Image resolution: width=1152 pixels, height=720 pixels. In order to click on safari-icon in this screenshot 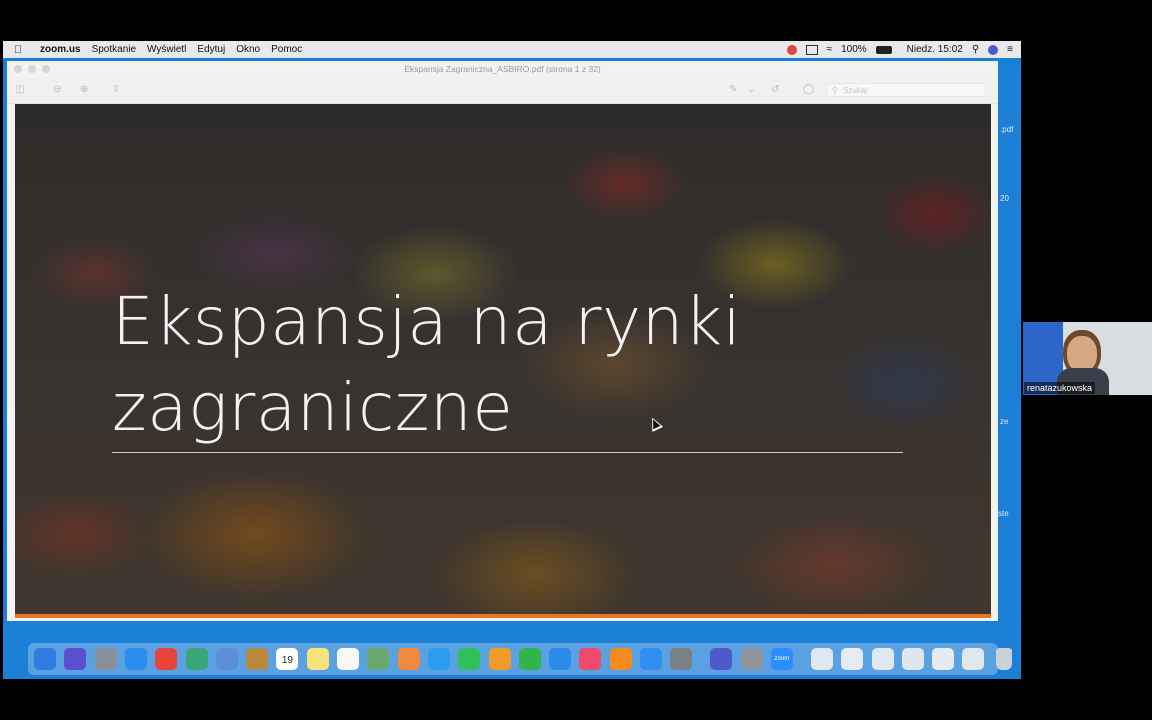, I will do `click(135, 659)`.